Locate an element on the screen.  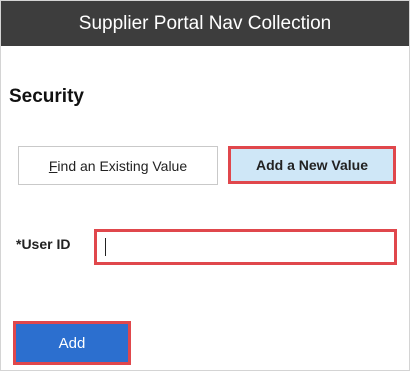
add-button-label: Add is located at coordinates (72, 343).